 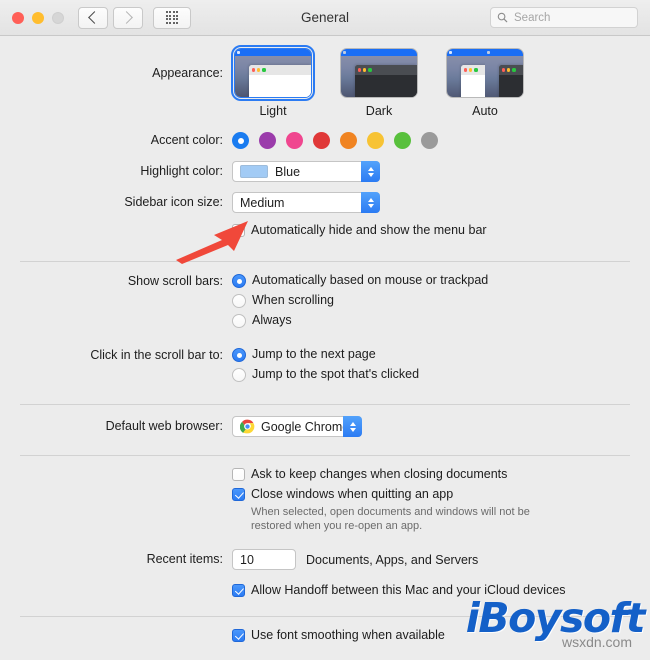 What do you see at coordinates (247, 559) in the screenshot?
I see `recent-items-value: 10` at bounding box center [247, 559].